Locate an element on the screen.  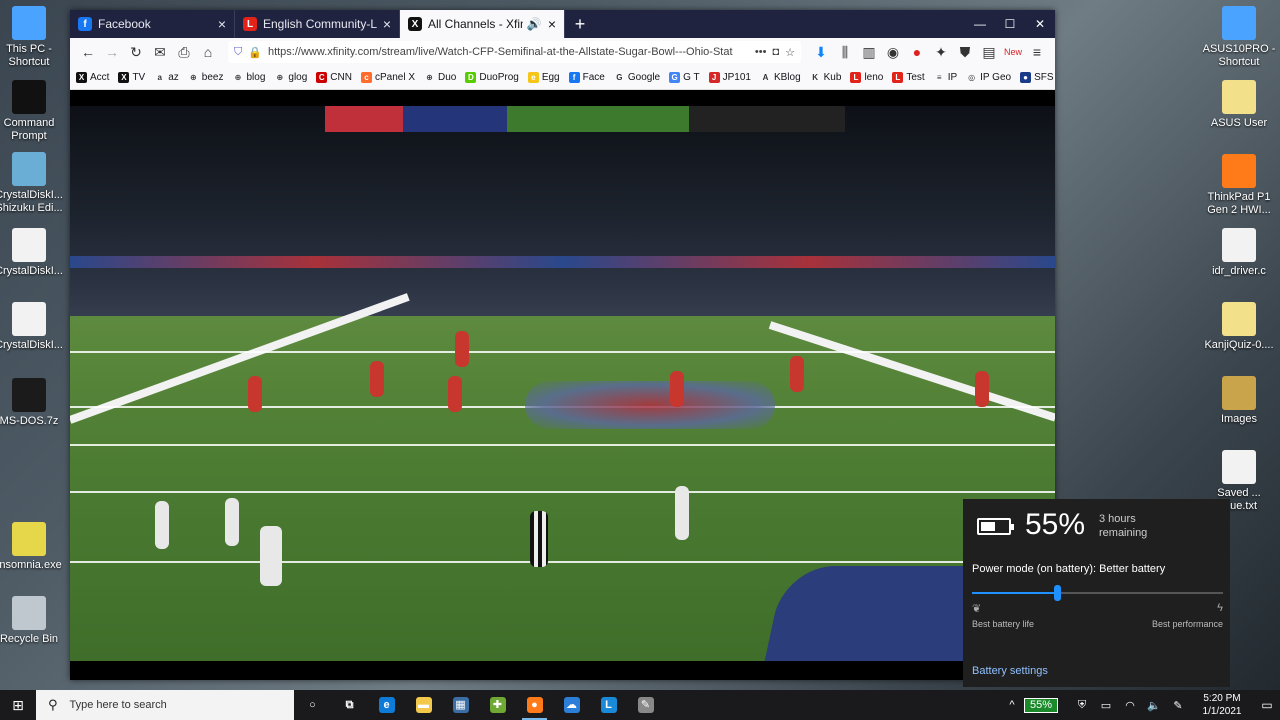
bookmark-item: ≡ IP is located at coordinates (945, 77).